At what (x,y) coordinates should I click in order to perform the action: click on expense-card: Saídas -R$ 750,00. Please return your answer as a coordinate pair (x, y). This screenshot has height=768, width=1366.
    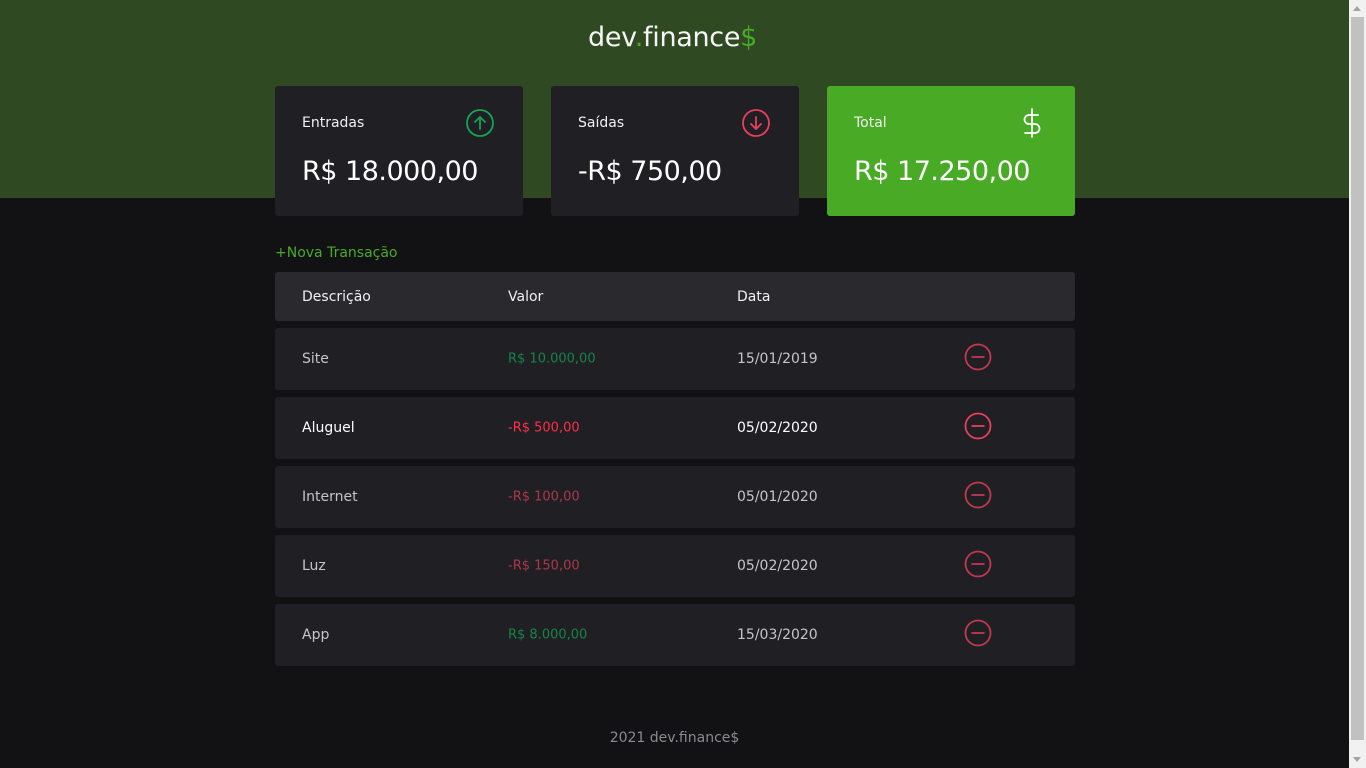
    Looking at the image, I should click on (675, 151).